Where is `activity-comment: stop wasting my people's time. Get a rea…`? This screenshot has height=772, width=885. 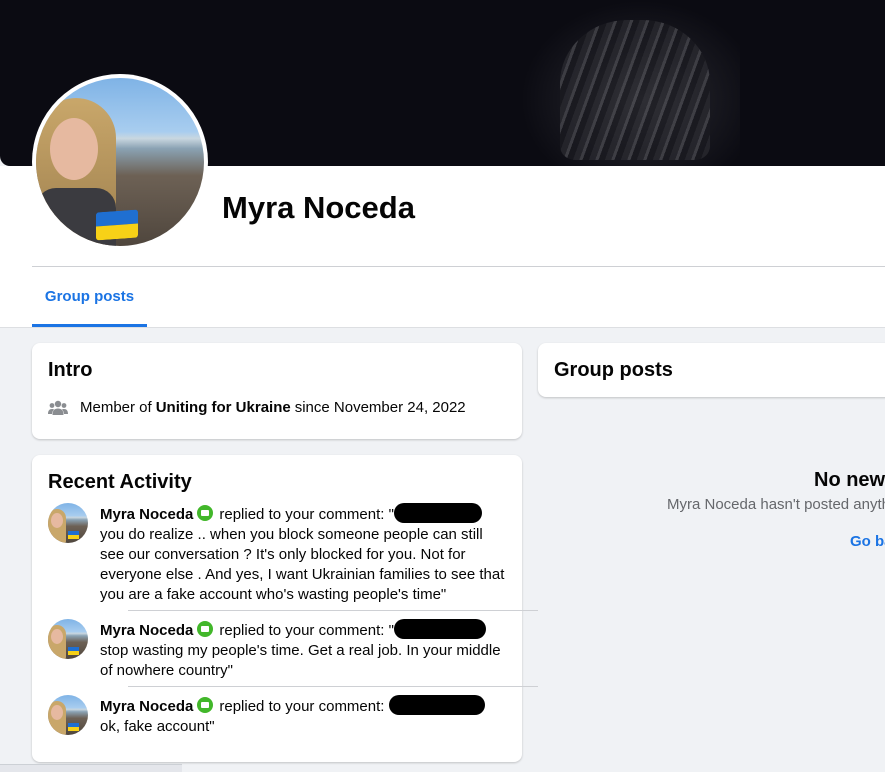
activity-comment: stop wasting my people's time. Get a rea… is located at coordinates (300, 660).